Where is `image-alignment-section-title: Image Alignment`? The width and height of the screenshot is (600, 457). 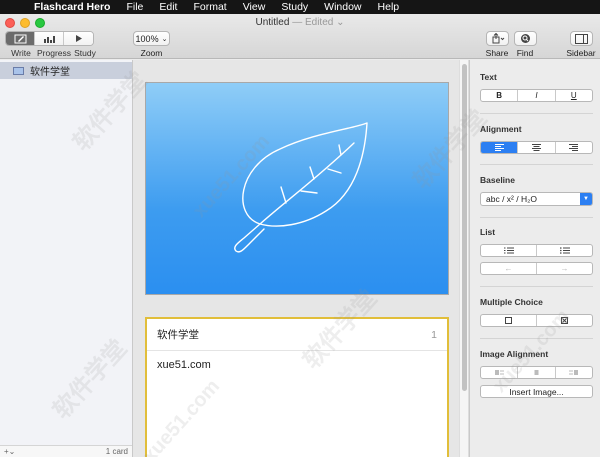 image-alignment-section-title: Image Alignment is located at coordinates (514, 354).